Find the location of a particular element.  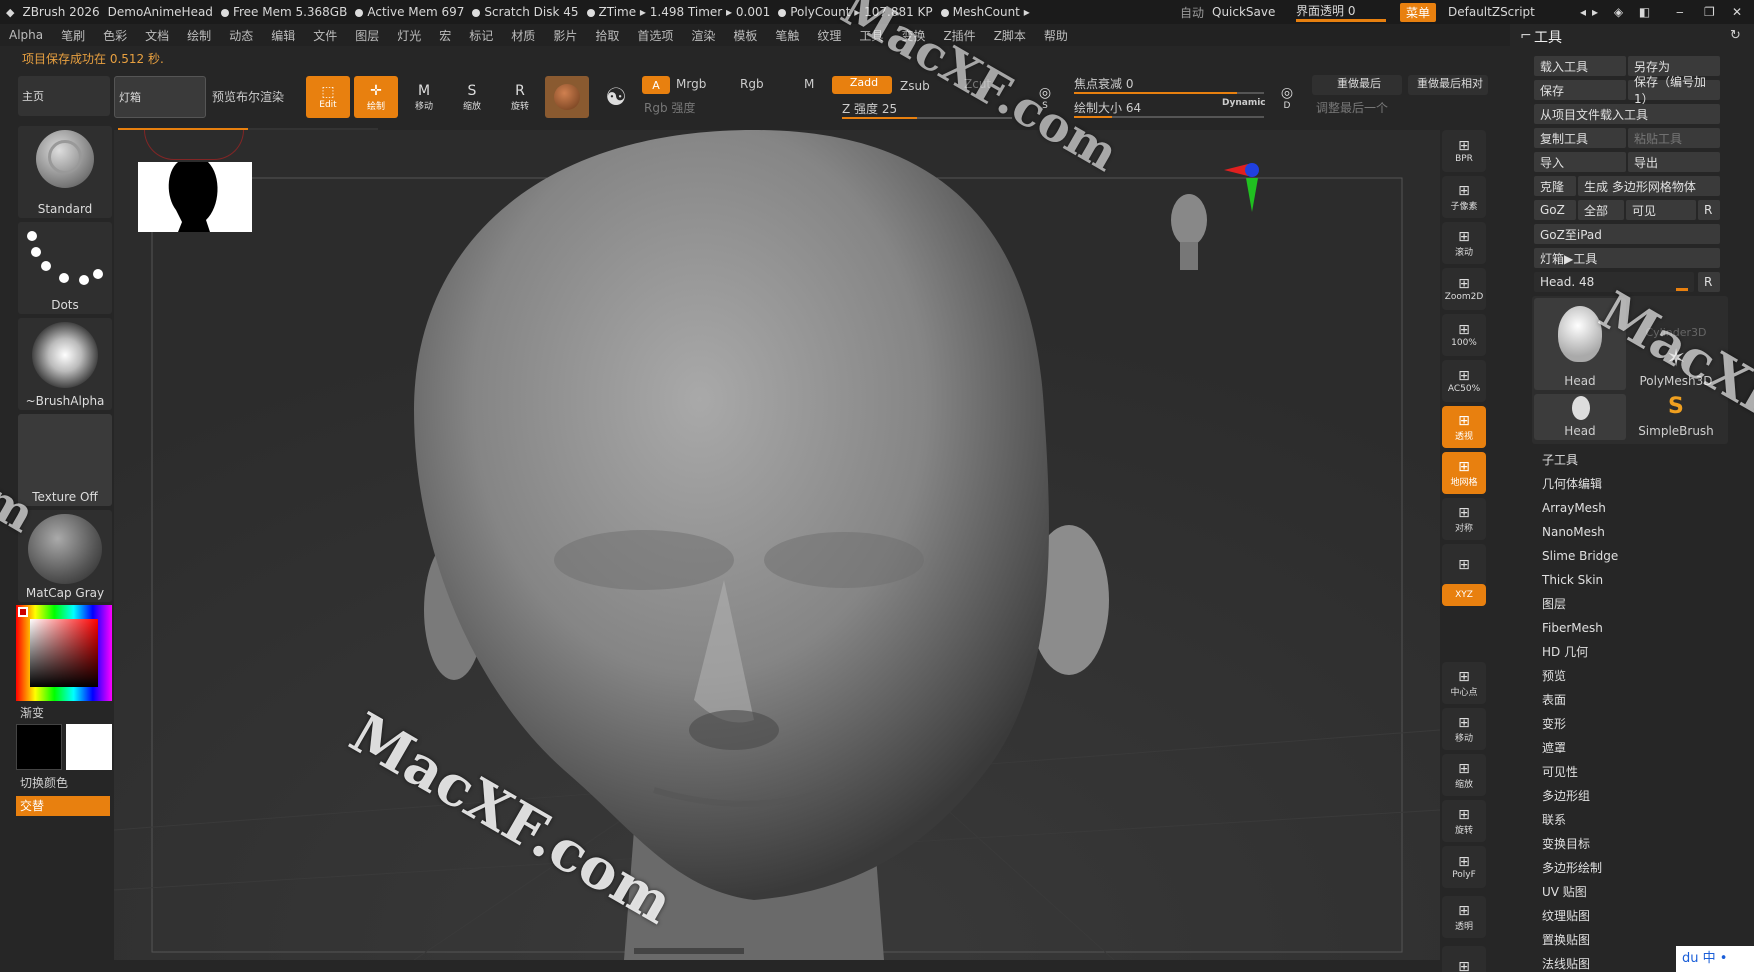

ui-opacity-slider: 界面透明 0 is located at coordinates (1341, 12).